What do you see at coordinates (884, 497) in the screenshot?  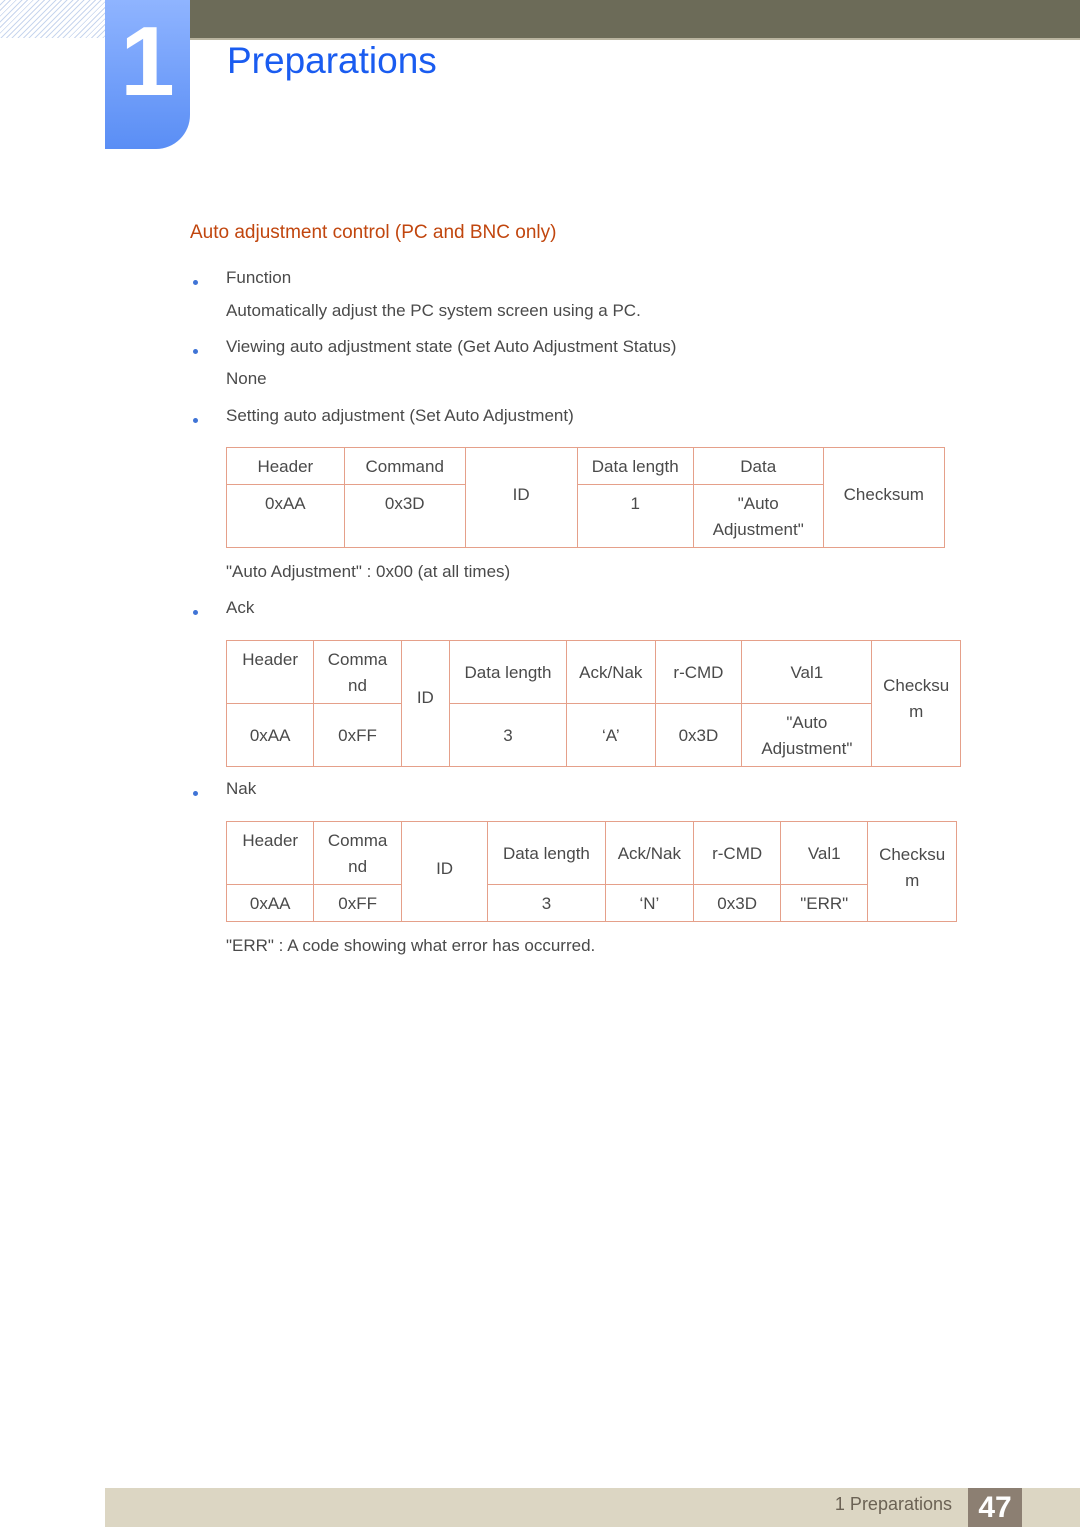 I see `header-cell: Checksum` at bounding box center [884, 497].